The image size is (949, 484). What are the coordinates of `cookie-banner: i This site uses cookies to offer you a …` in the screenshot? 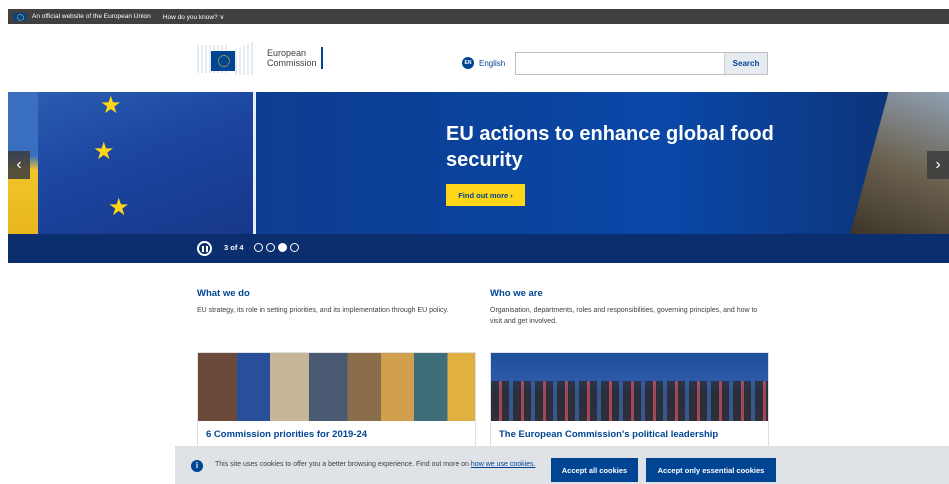 It's located at (562, 465).